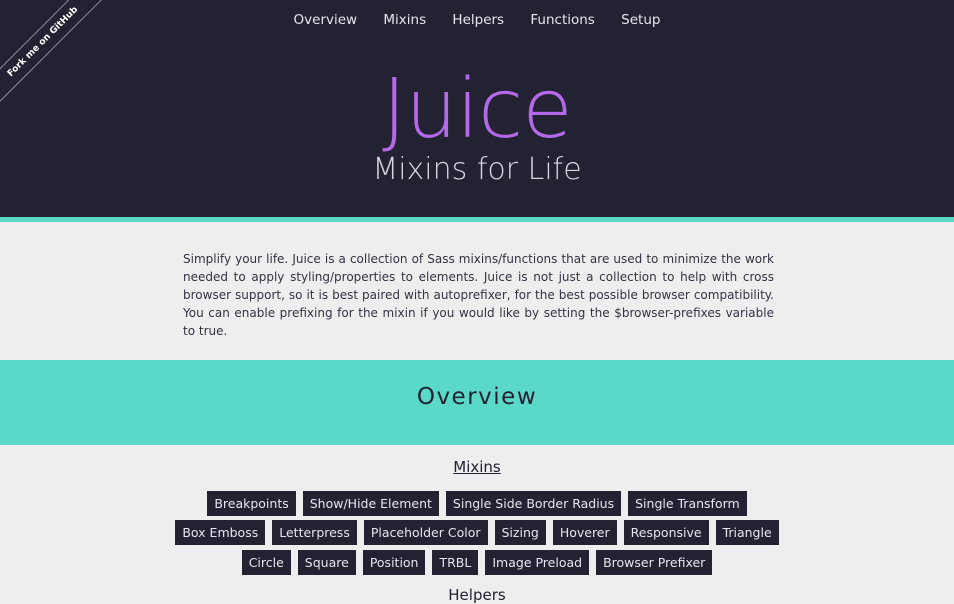  I want to click on top-nav: Overview Mixins Helpers Functions Setup, so click(477, 20).